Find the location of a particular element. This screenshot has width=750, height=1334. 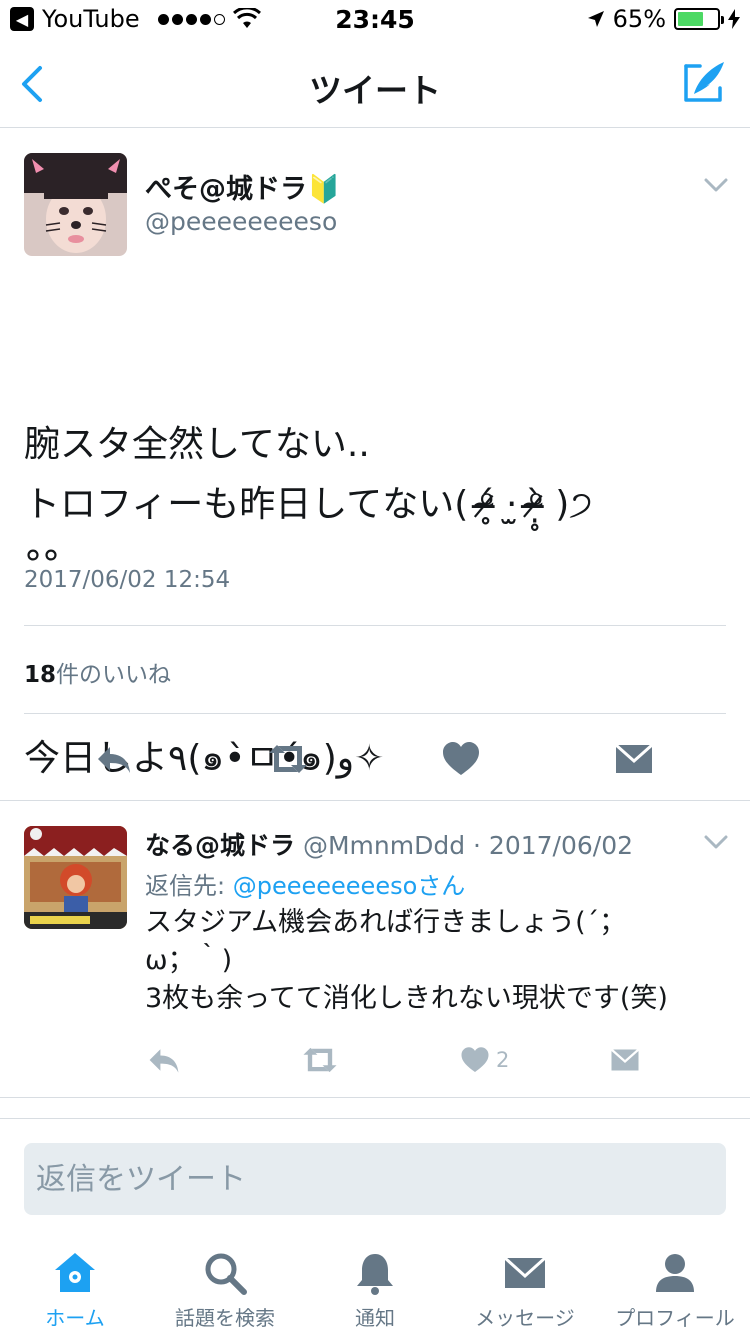

author-avatar is located at coordinates (75, 204).